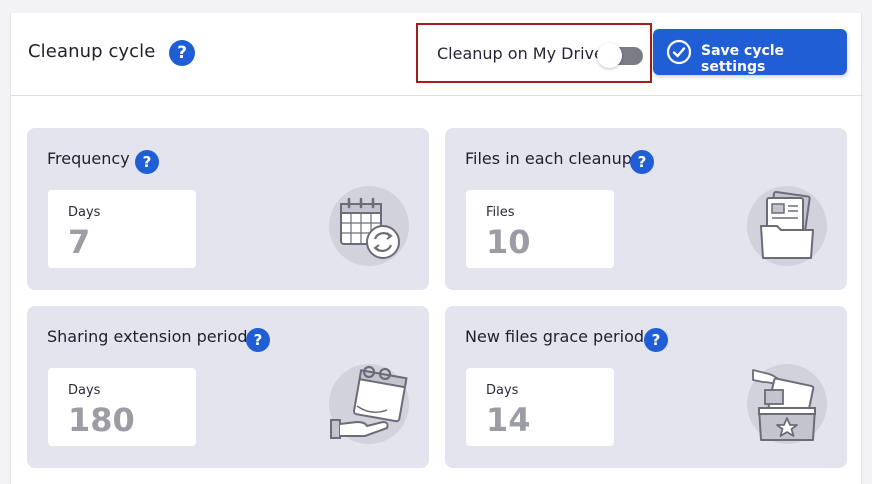  I want to click on cleanup-toggle-highlight: Cleanup on My Drive, so click(534, 53).